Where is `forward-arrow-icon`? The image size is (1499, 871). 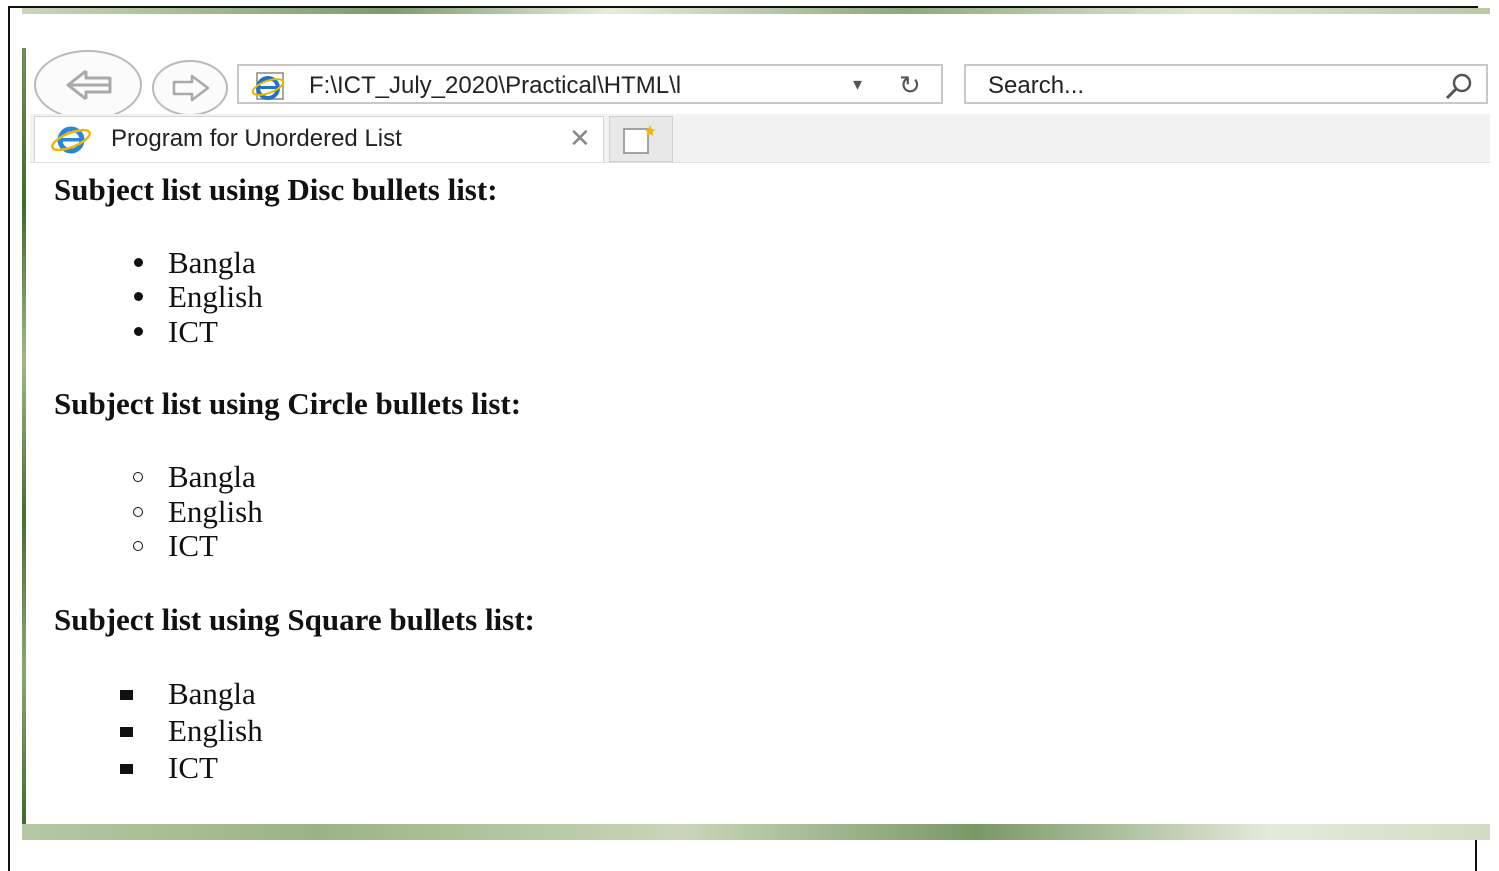
forward-arrow-icon is located at coordinates (191, 88).